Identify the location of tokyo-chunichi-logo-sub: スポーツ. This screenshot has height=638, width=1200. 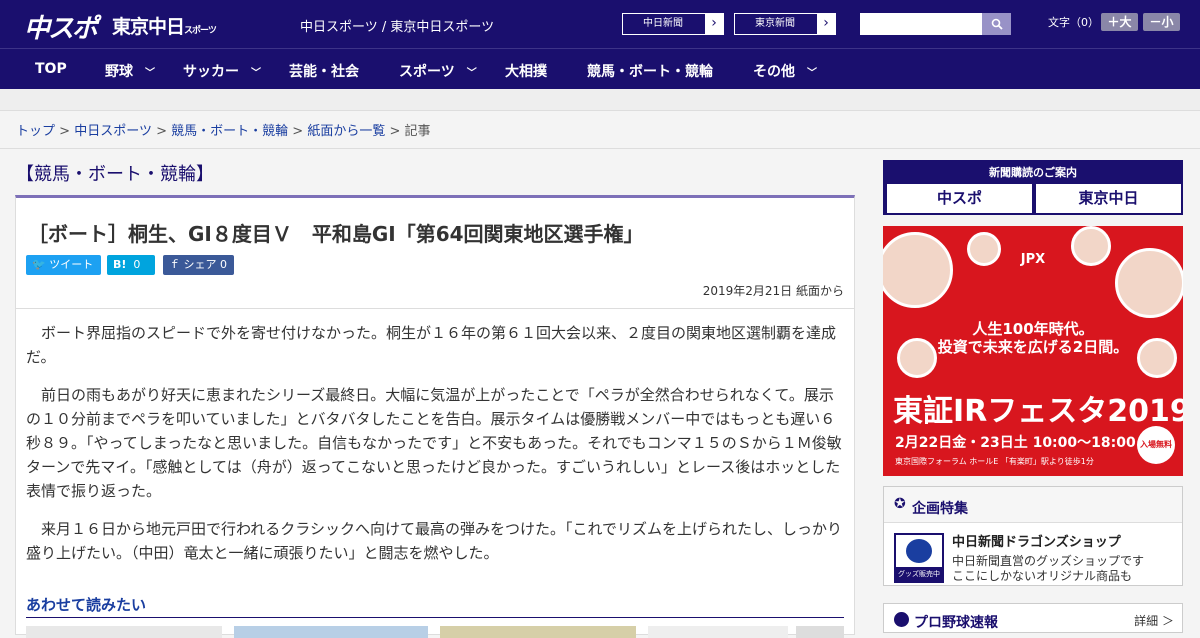
(200, 31).